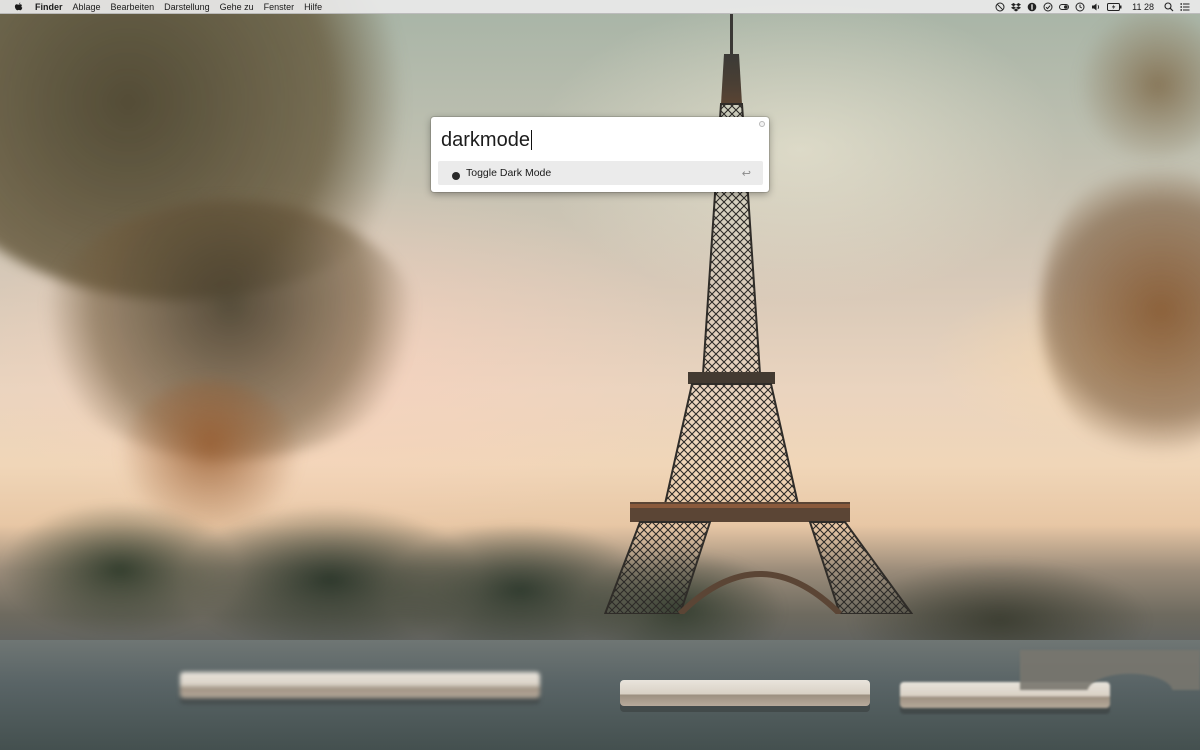 The width and height of the screenshot is (1200, 750). What do you see at coordinates (1169, 6) in the screenshot?
I see `spotlight-icon` at bounding box center [1169, 6].